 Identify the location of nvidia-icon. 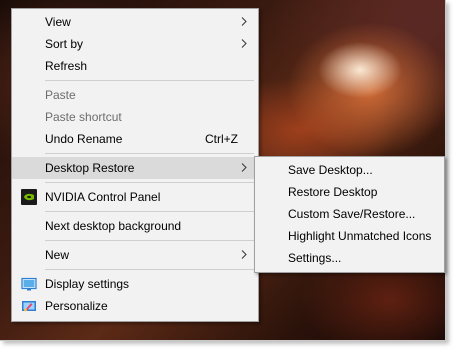
(29, 197).